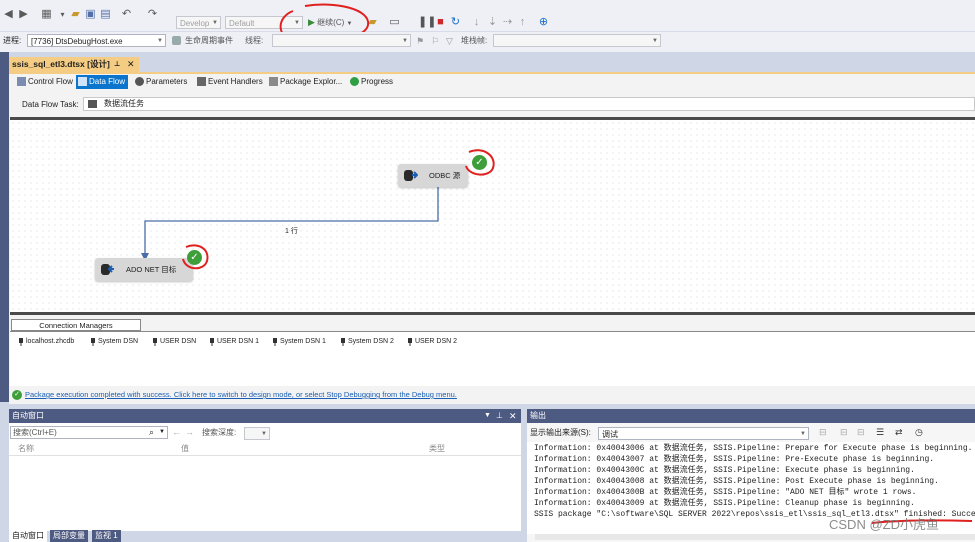 This screenshot has height=542, width=975. What do you see at coordinates (703, 433) in the screenshot?
I see `output-source-combo: 调试 ▼` at bounding box center [703, 433].